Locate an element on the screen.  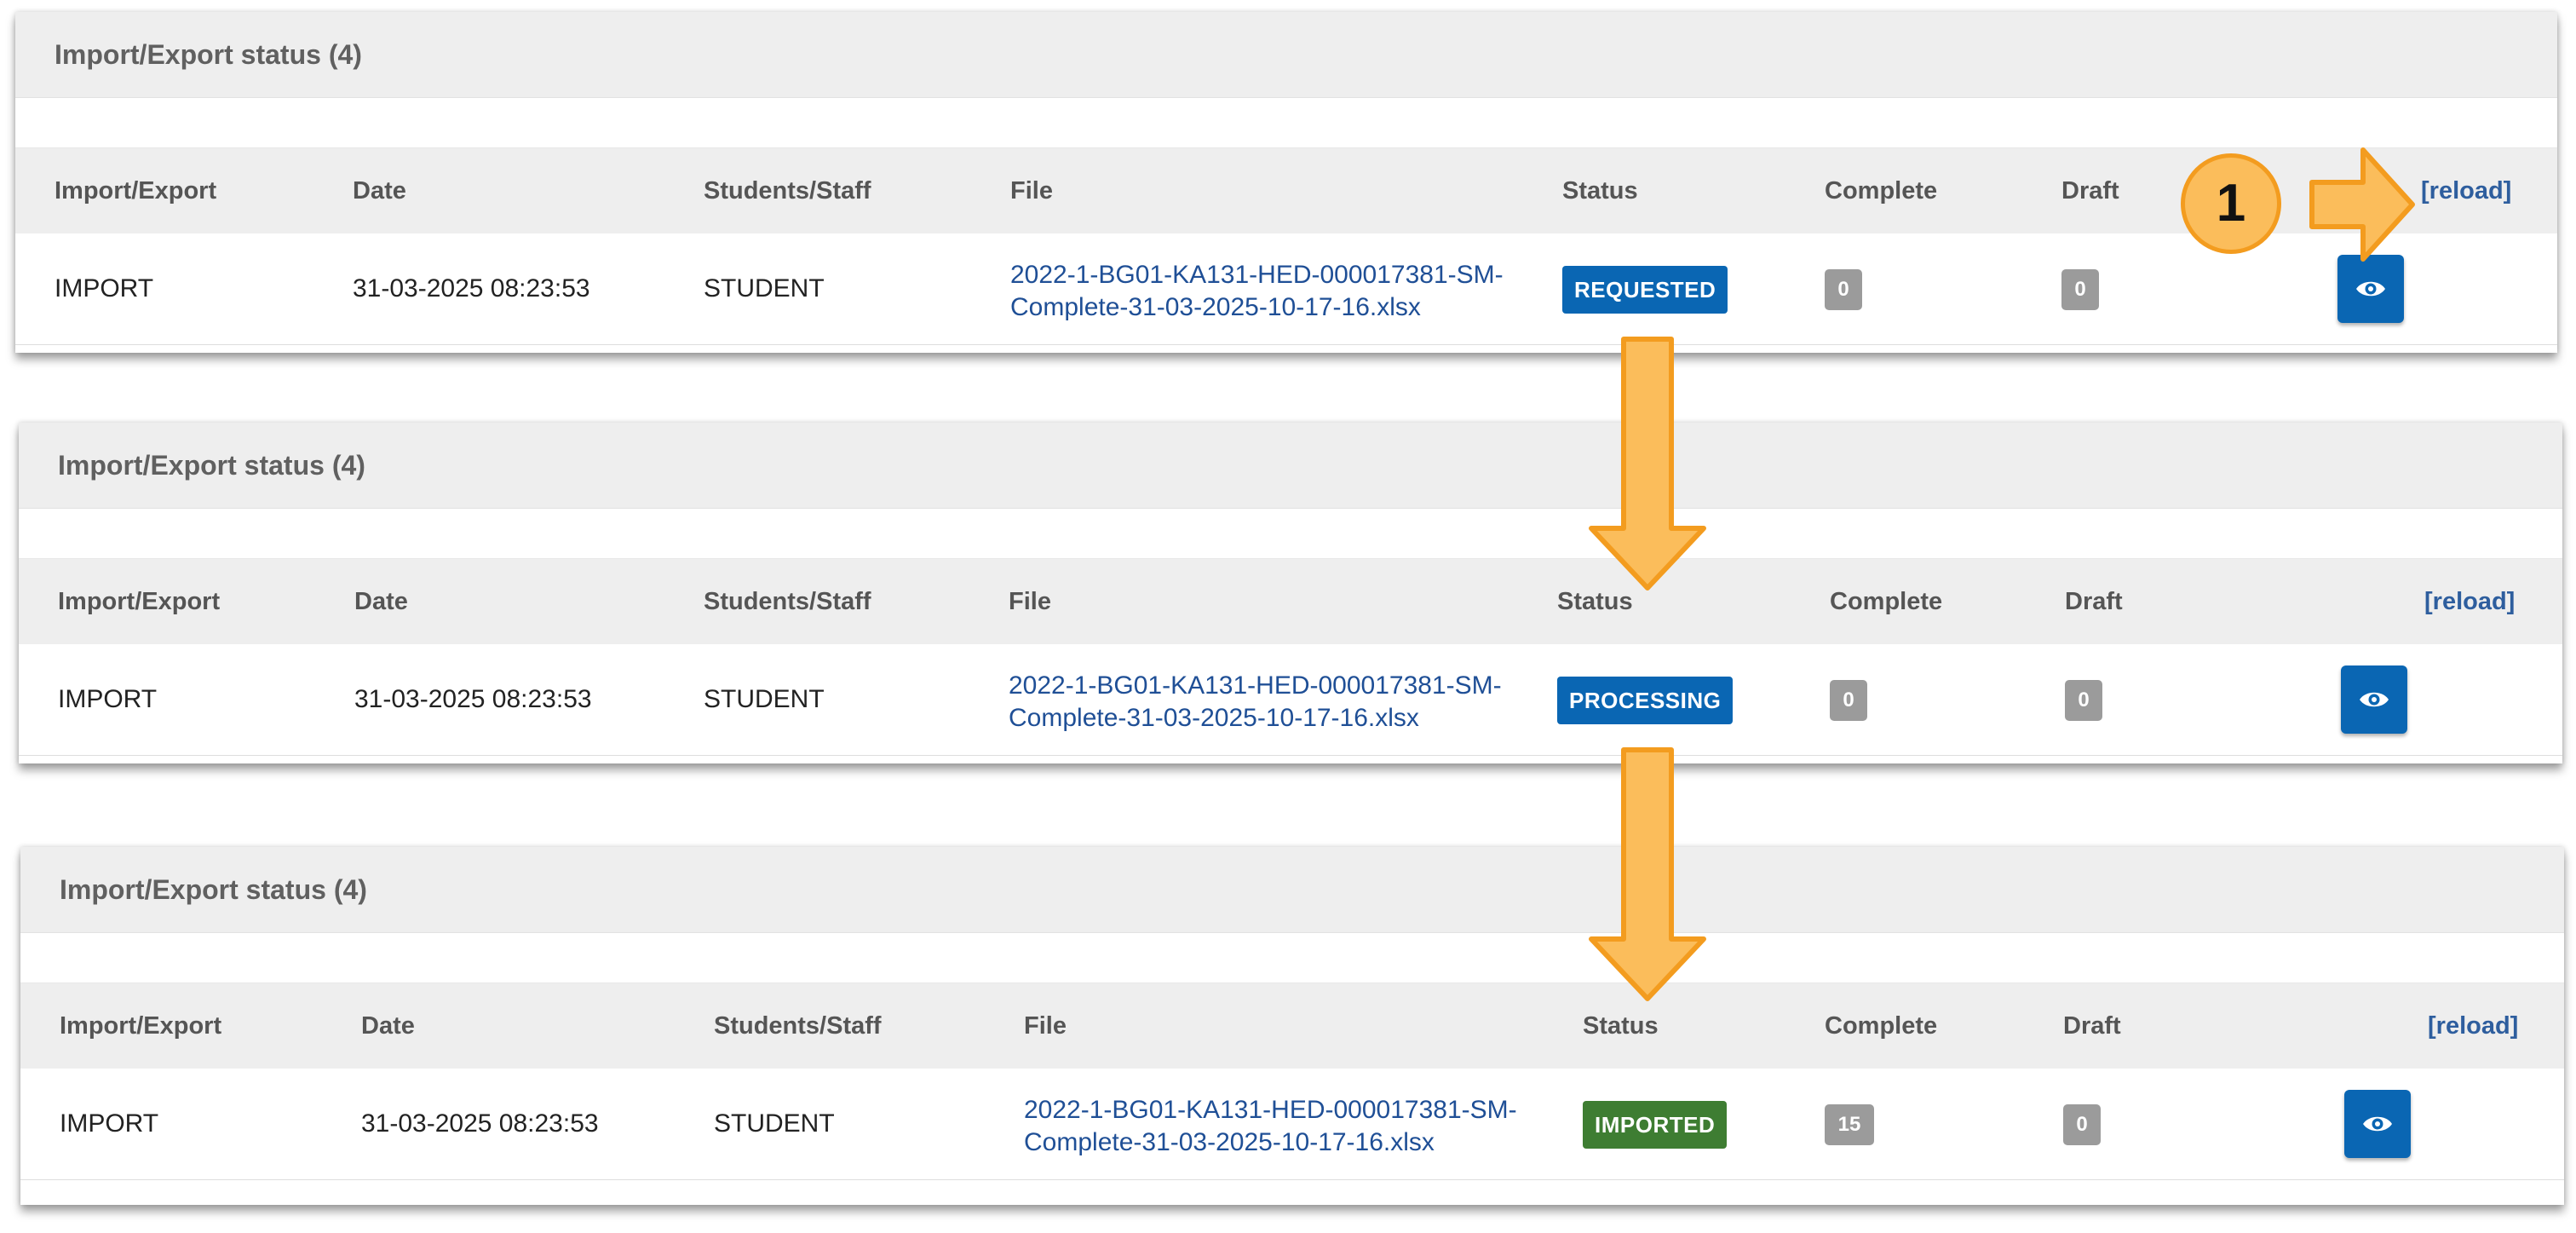
status-badge: IMPORTED is located at coordinates (1656, 1125).